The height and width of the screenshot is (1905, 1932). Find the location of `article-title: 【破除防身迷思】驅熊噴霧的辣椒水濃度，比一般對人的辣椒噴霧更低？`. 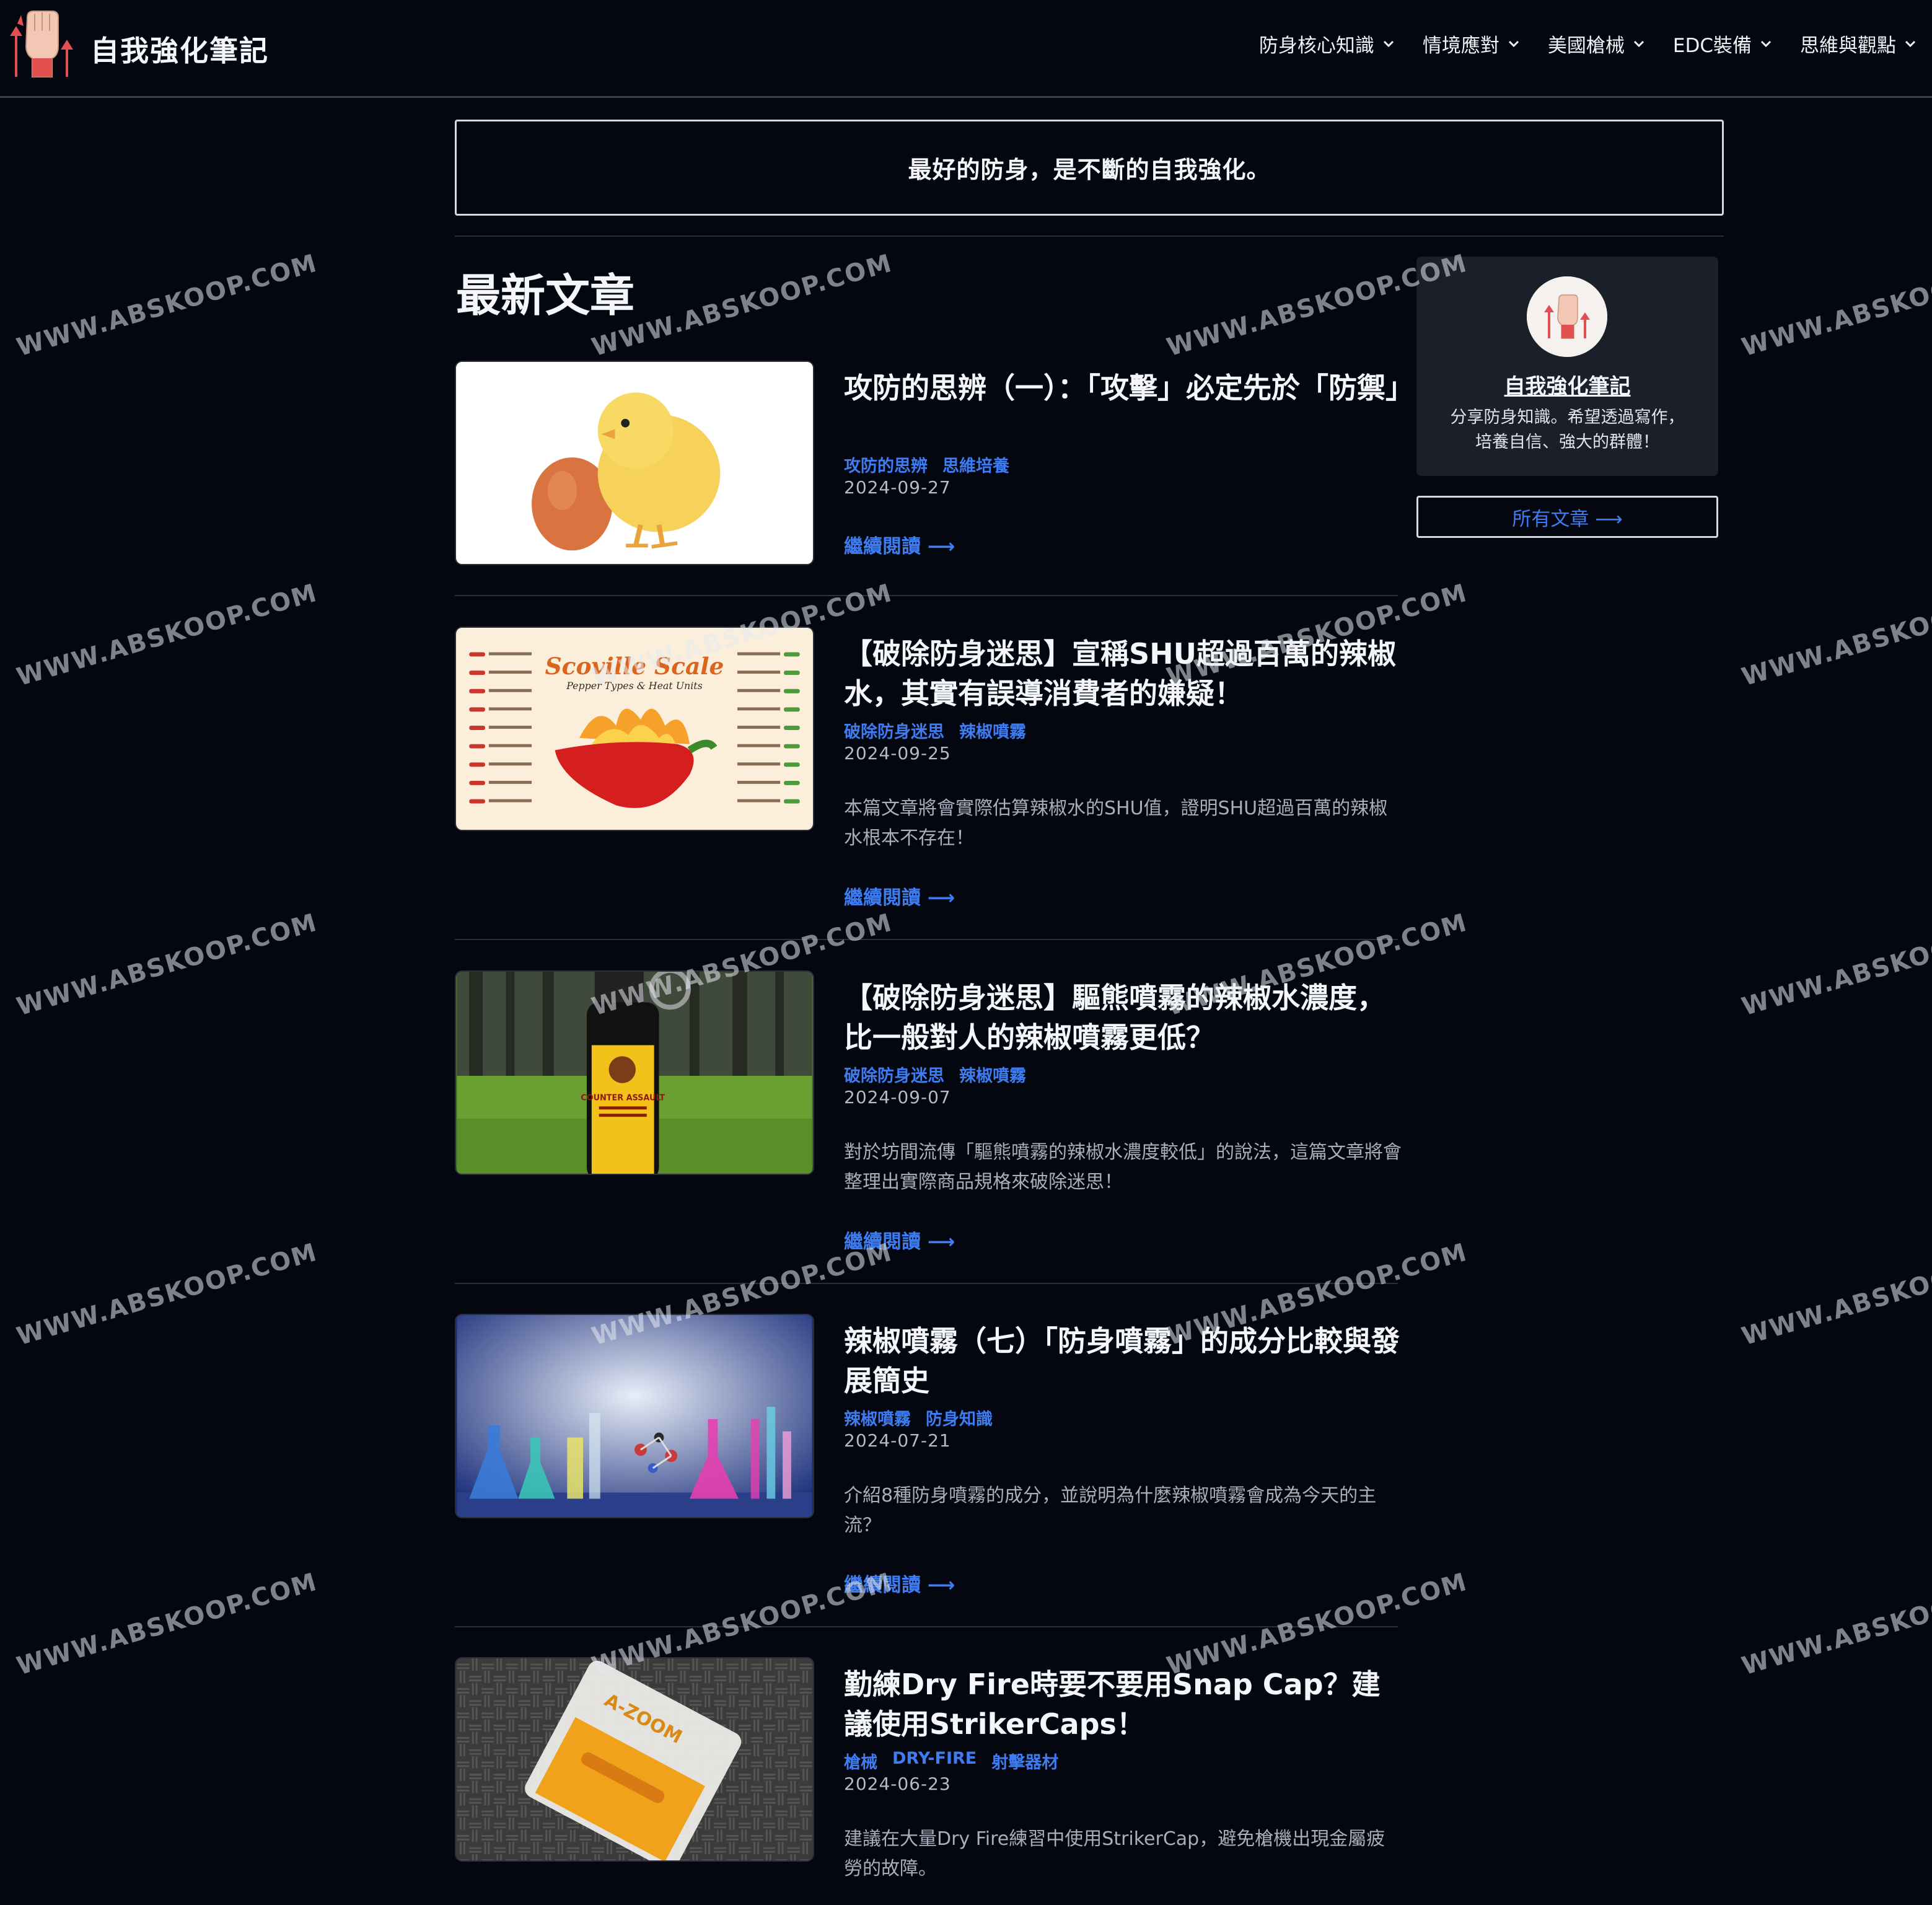

article-title: 【破除防身迷思】驅熊噴霧的辣椒水濃度，比一般對人的辣椒噴霧更低？ is located at coordinates (1123, 1018).